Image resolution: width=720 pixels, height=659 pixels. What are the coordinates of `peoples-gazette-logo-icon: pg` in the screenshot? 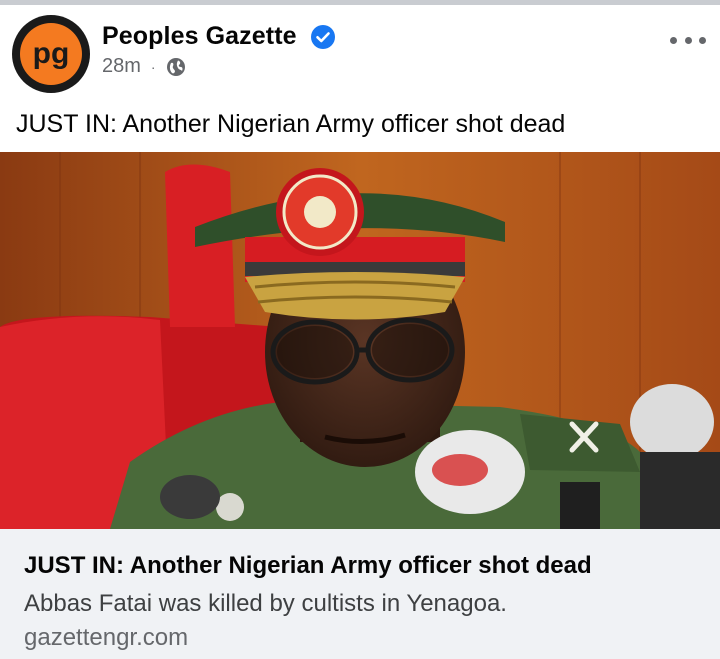 It's located at (51, 54).